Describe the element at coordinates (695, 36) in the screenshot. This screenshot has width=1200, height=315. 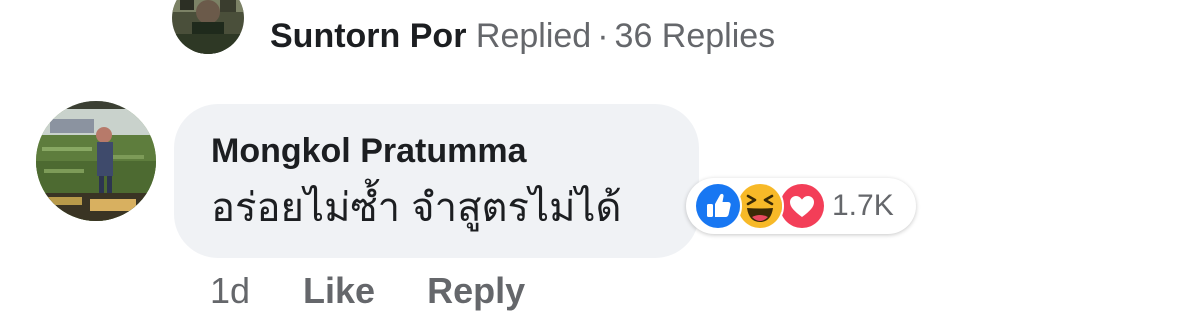
I see `replies-count: 36 Replies` at that location.